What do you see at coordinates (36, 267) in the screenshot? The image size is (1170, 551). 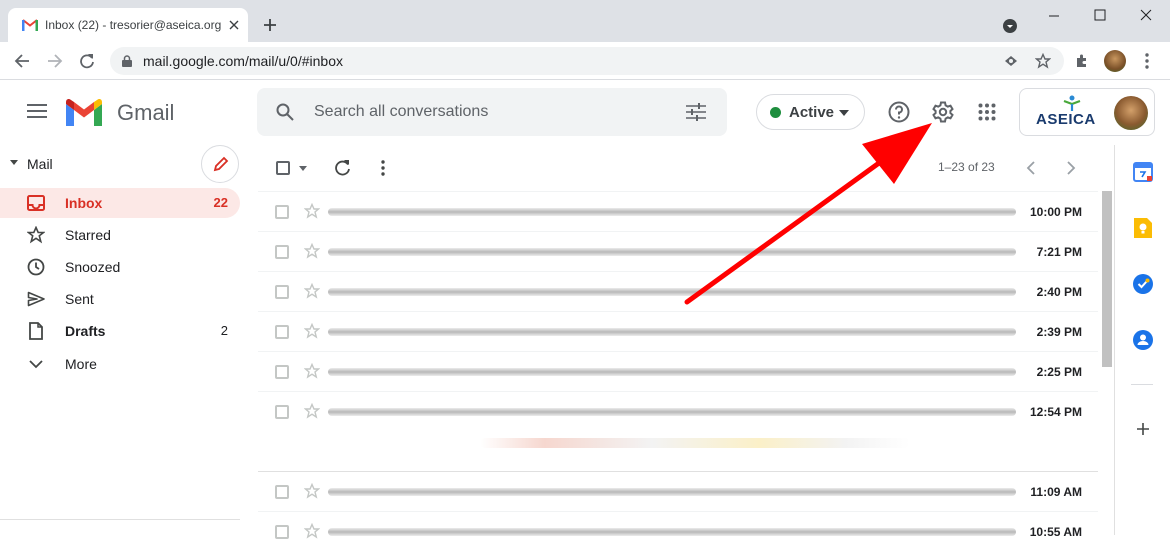 I see `clock-icon` at bounding box center [36, 267].